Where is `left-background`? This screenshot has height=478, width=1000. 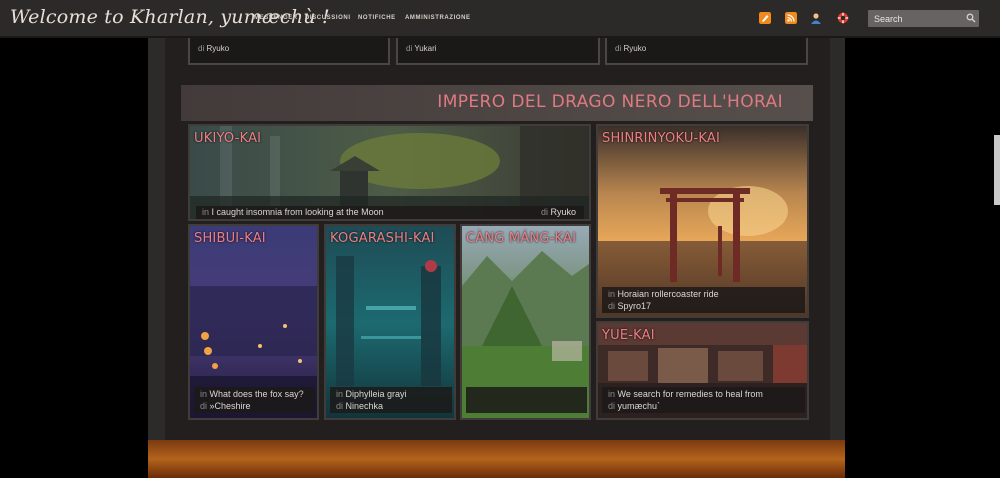 left-background is located at coordinates (74, 258).